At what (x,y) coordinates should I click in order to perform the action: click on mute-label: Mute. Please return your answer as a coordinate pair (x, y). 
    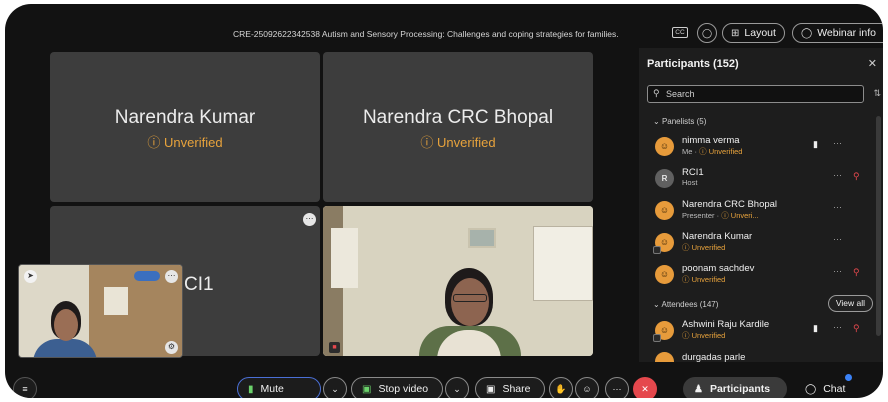
    Looking at the image, I should click on (272, 389).